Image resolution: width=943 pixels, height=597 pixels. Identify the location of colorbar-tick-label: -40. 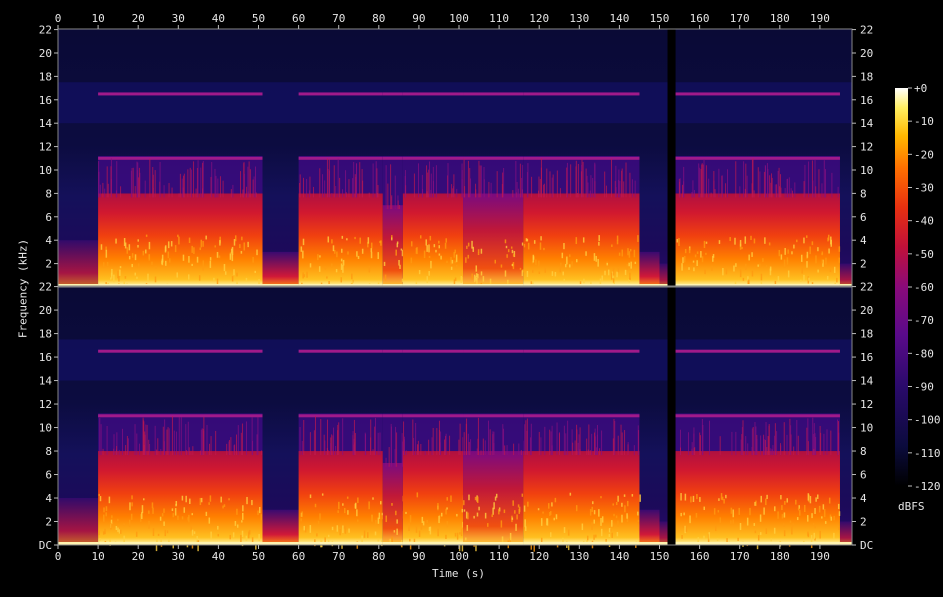
(924, 221).